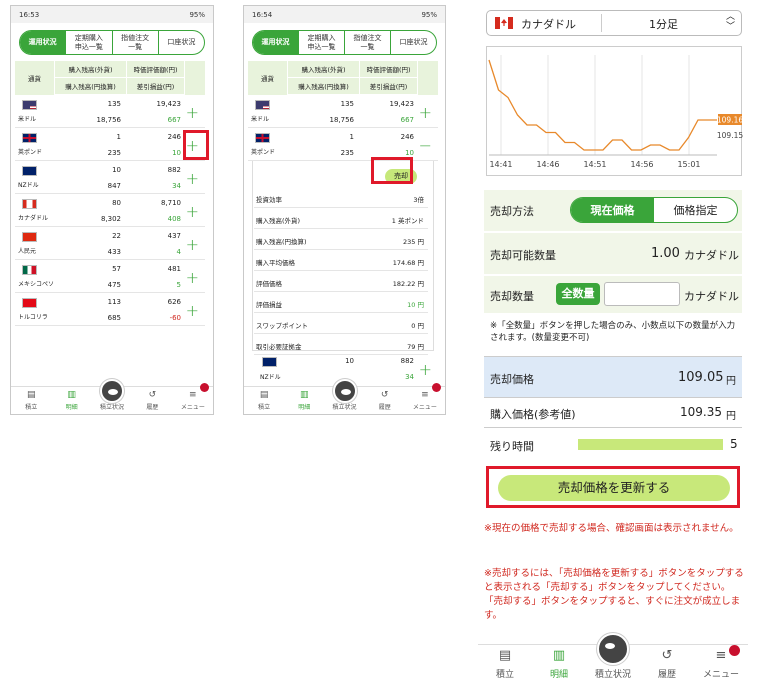 This screenshot has width=779, height=689. I want to click on toggle-current-price: 現在価格, so click(612, 210).